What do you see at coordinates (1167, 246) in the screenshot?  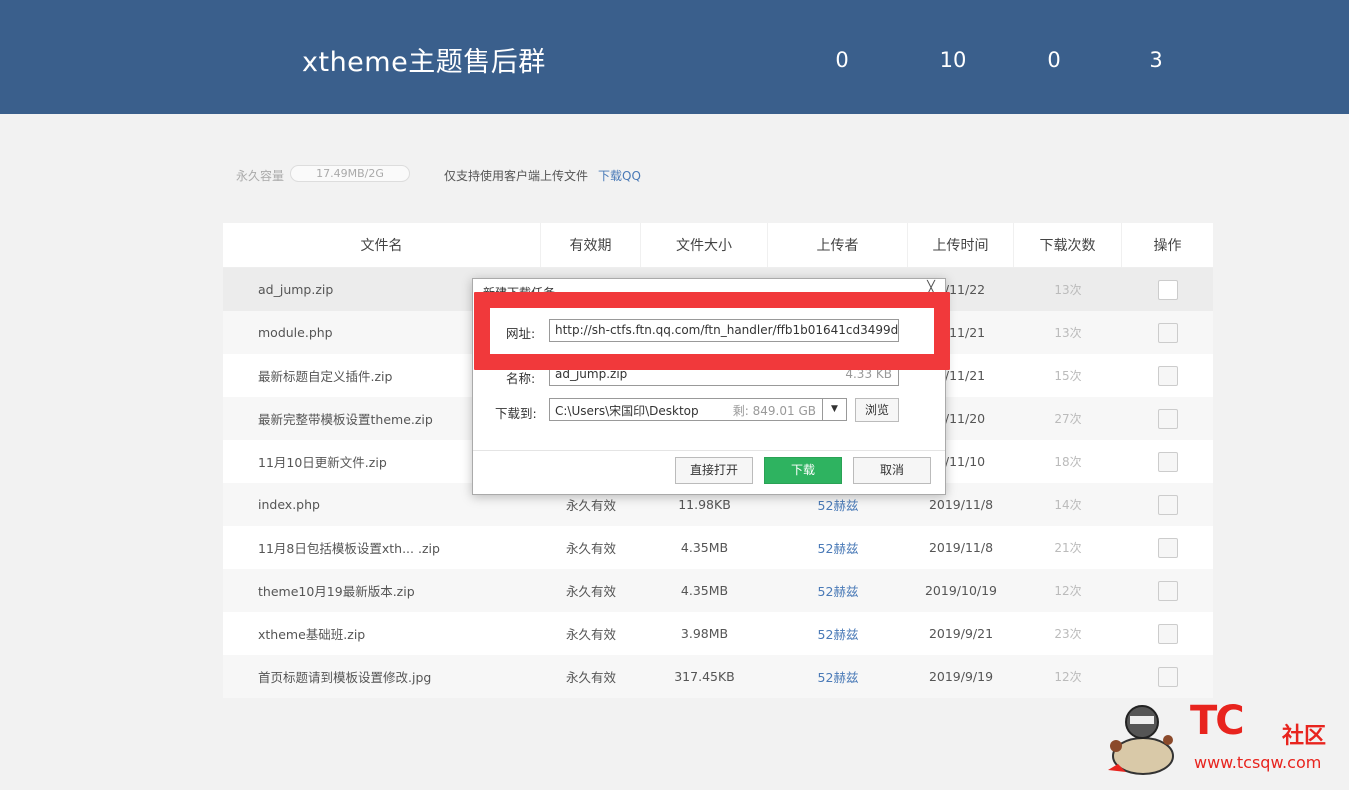 I see `col-actions: 操作` at bounding box center [1167, 246].